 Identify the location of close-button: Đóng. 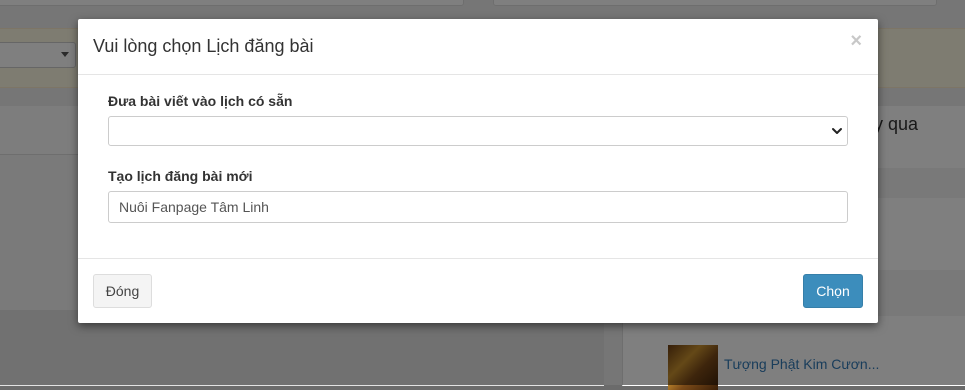
(122, 291).